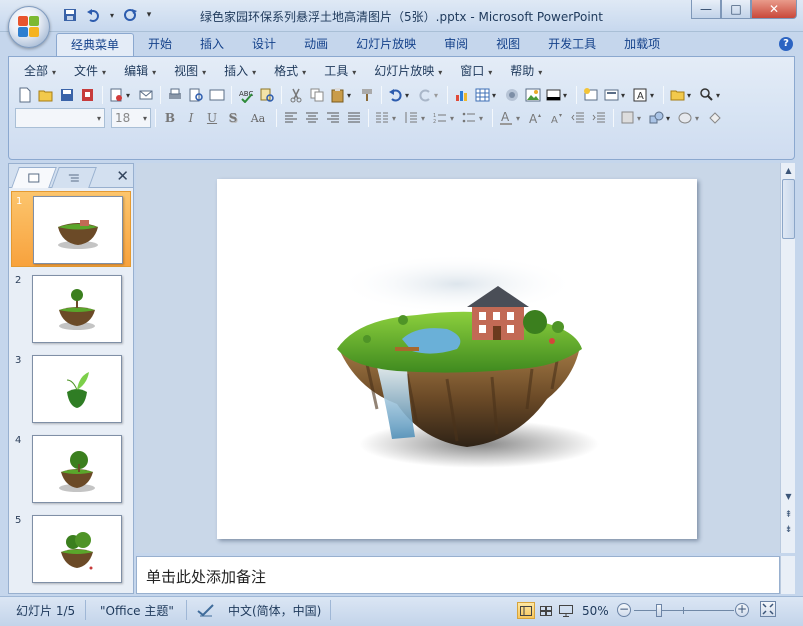  What do you see at coordinates (788, 171) in the screenshot?
I see `scroll-up-icon: ▲` at bounding box center [788, 171].